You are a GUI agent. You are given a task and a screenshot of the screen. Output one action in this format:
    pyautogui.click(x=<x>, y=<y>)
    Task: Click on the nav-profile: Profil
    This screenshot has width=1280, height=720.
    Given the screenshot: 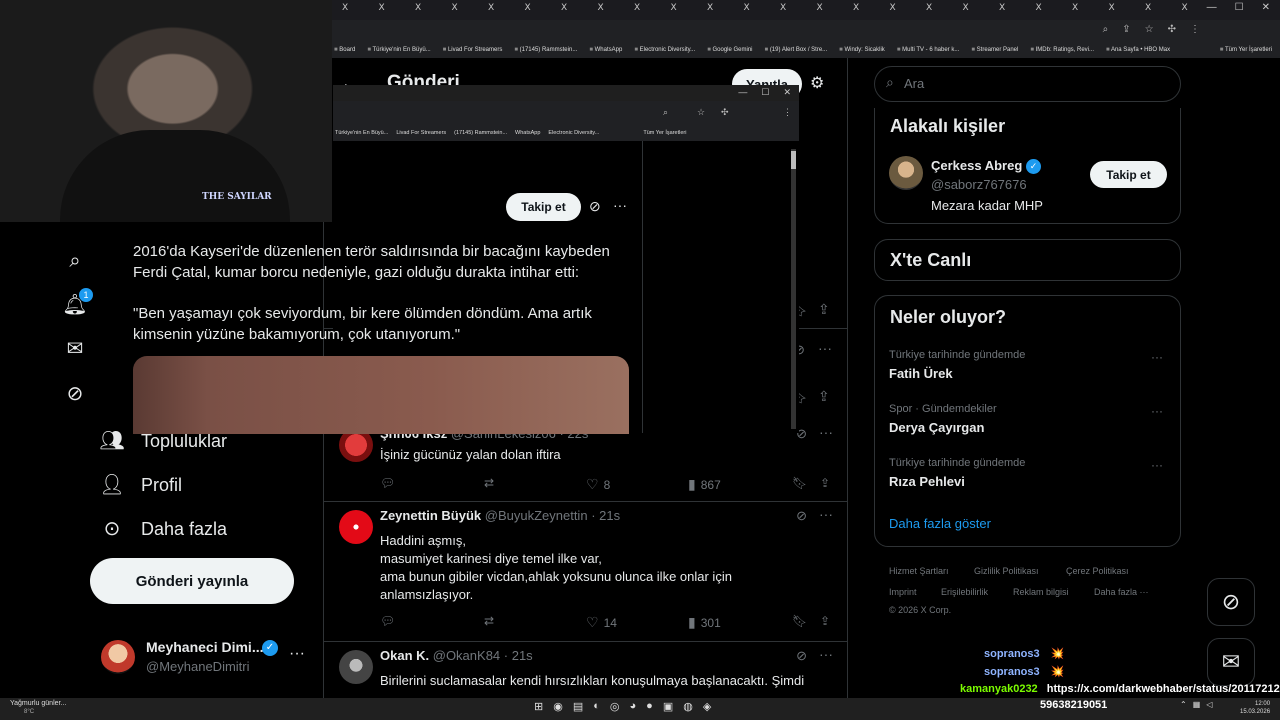 What is the action you would take?
    pyautogui.click(x=161, y=485)
    